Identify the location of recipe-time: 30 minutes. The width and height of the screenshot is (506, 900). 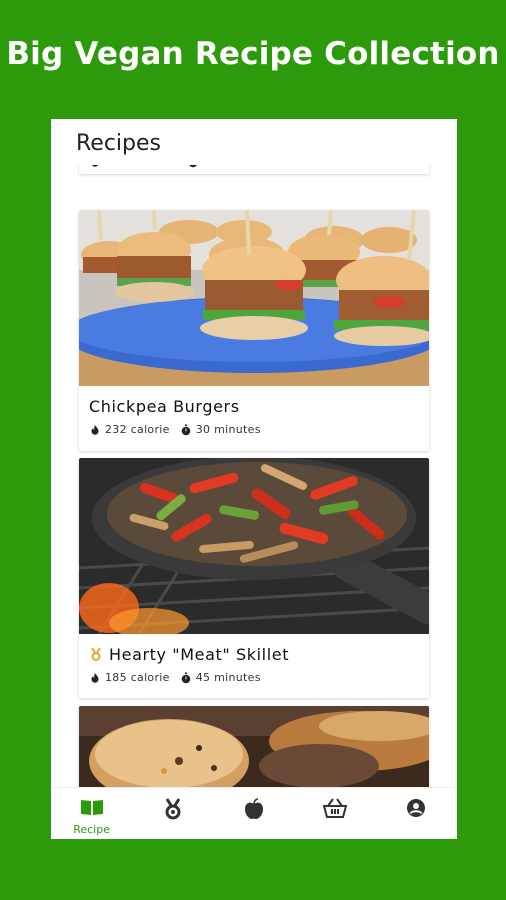
(228, 429).